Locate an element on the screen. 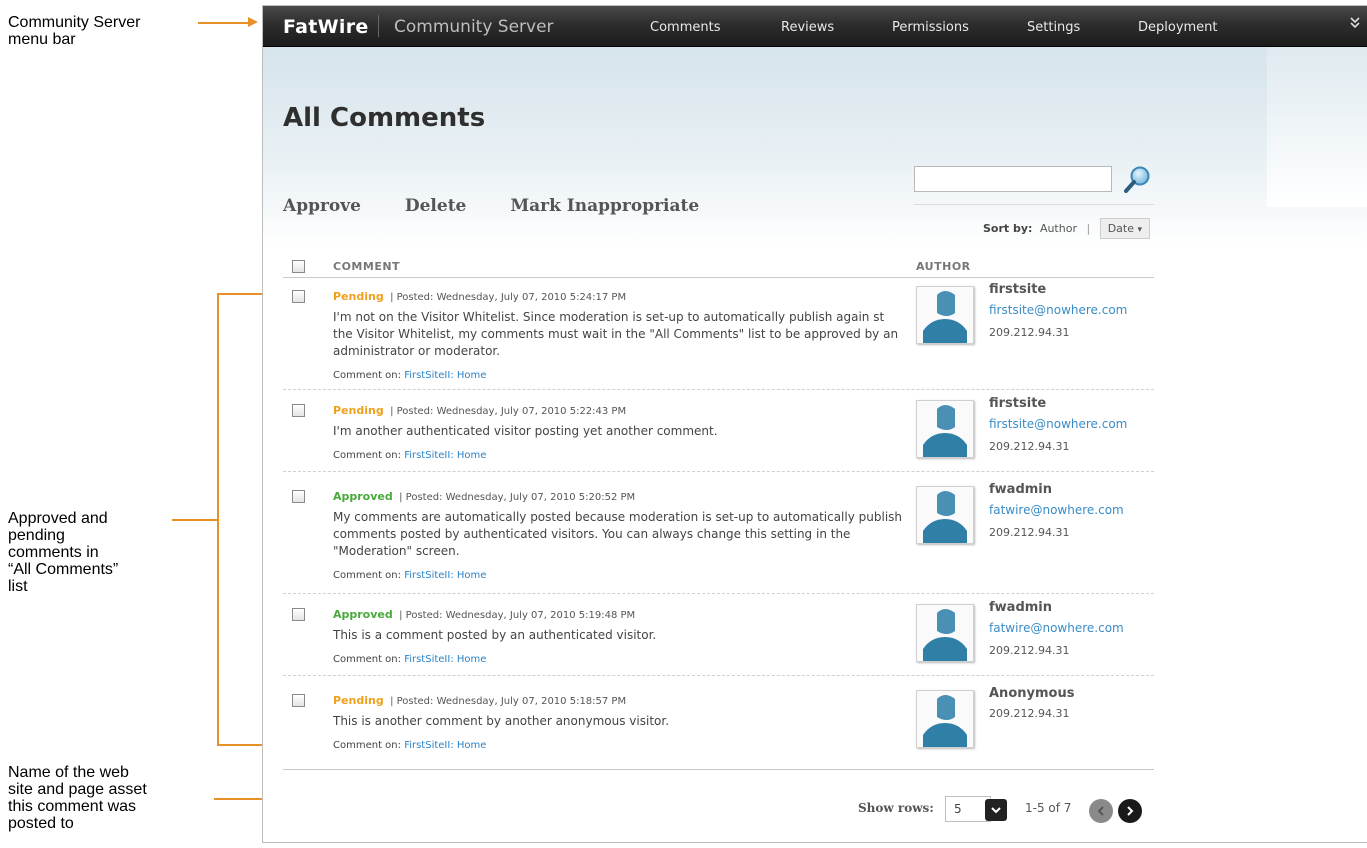  fatwire-logo: FatWire is located at coordinates (326, 27).